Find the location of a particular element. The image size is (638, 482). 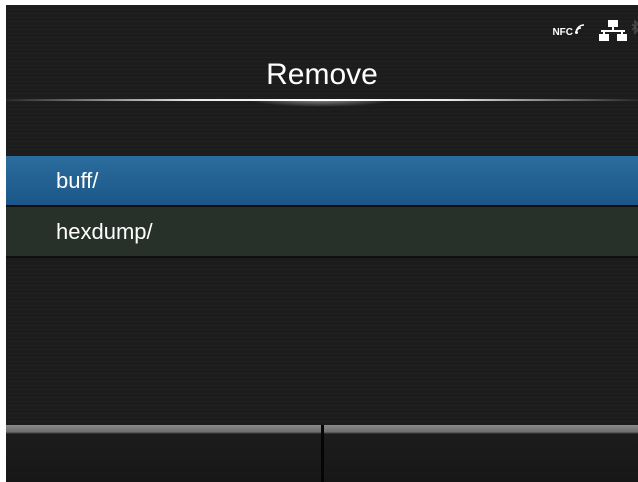

status-bar: NFC is located at coordinates (595, 32).